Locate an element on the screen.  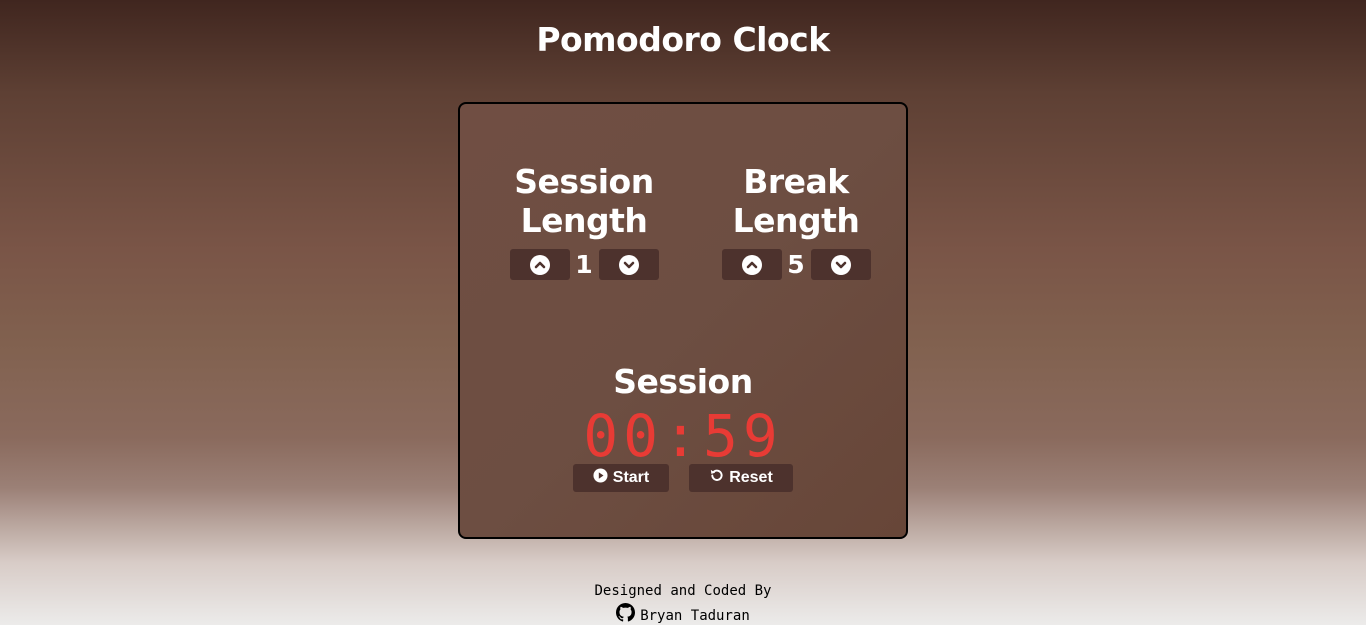
undo-icon is located at coordinates (716, 478).